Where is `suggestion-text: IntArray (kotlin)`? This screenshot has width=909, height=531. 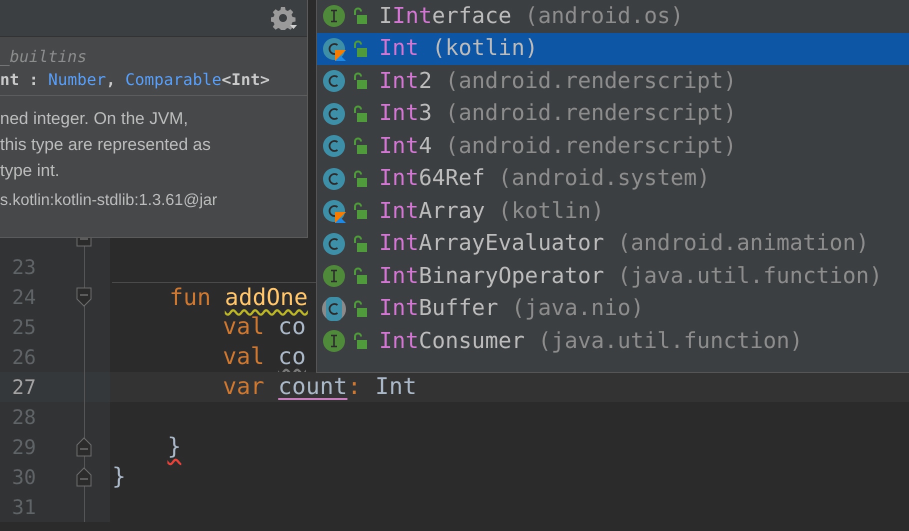 suggestion-text: IntArray (kotlin) is located at coordinates (491, 211).